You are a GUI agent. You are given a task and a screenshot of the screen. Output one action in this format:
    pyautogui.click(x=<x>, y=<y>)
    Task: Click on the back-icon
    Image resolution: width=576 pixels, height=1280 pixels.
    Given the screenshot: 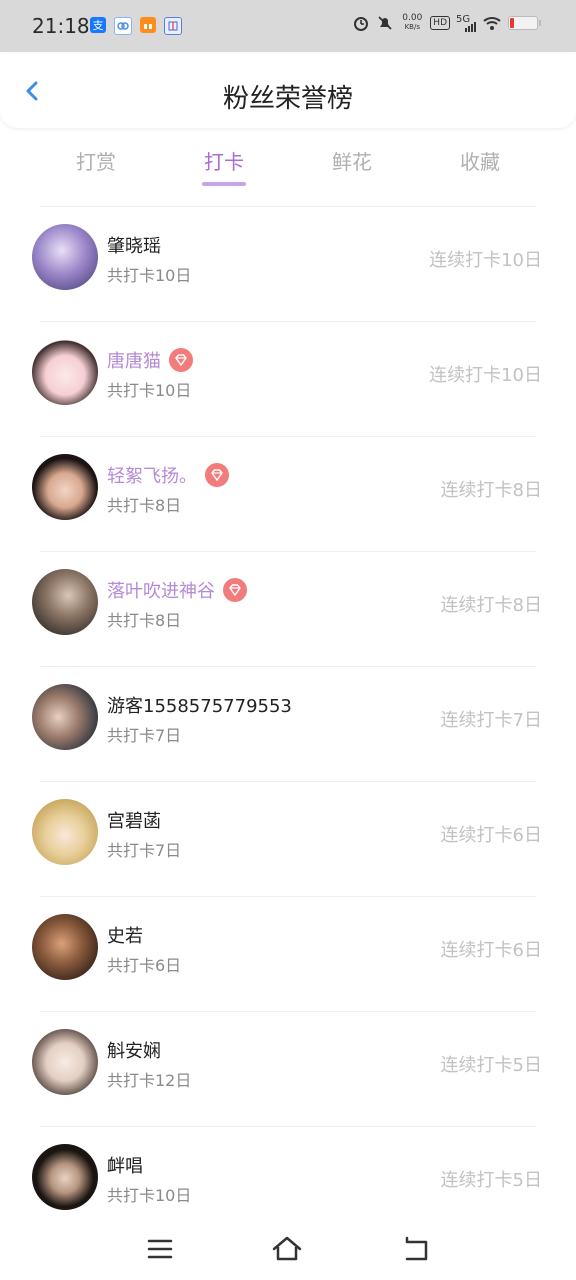 What is the action you would take?
    pyautogui.click(x=416, y=1249)
    